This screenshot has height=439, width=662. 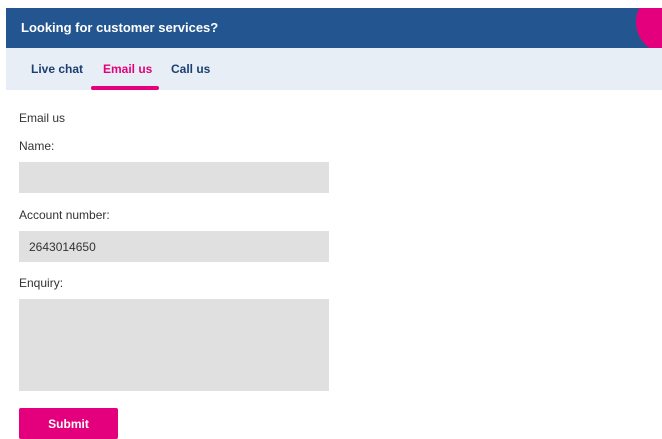 What do you see at coordinates (334, 69) in the screenshot?
I see `tab-strip: Live chat Email us Call us` at bounding box center [334, 69].